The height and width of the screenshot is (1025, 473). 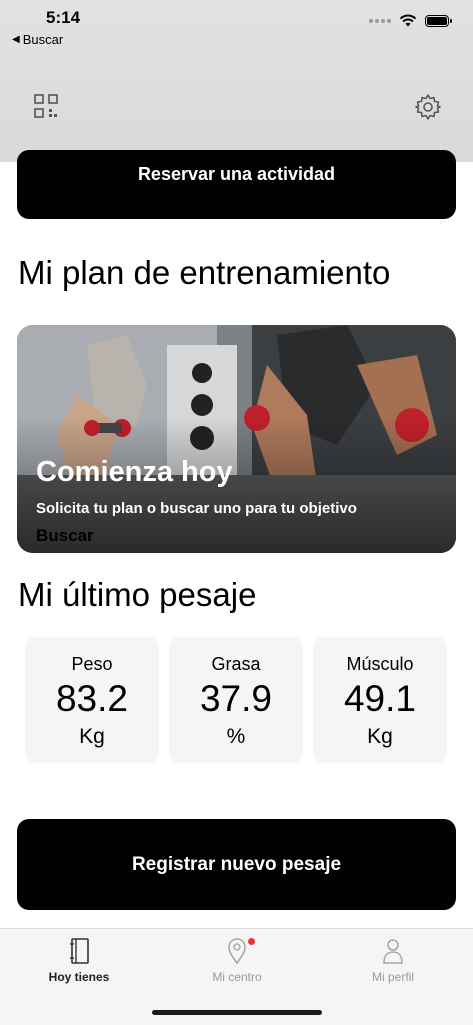 I want to click on cellular-signal-icon, so click(x=380, y=20).